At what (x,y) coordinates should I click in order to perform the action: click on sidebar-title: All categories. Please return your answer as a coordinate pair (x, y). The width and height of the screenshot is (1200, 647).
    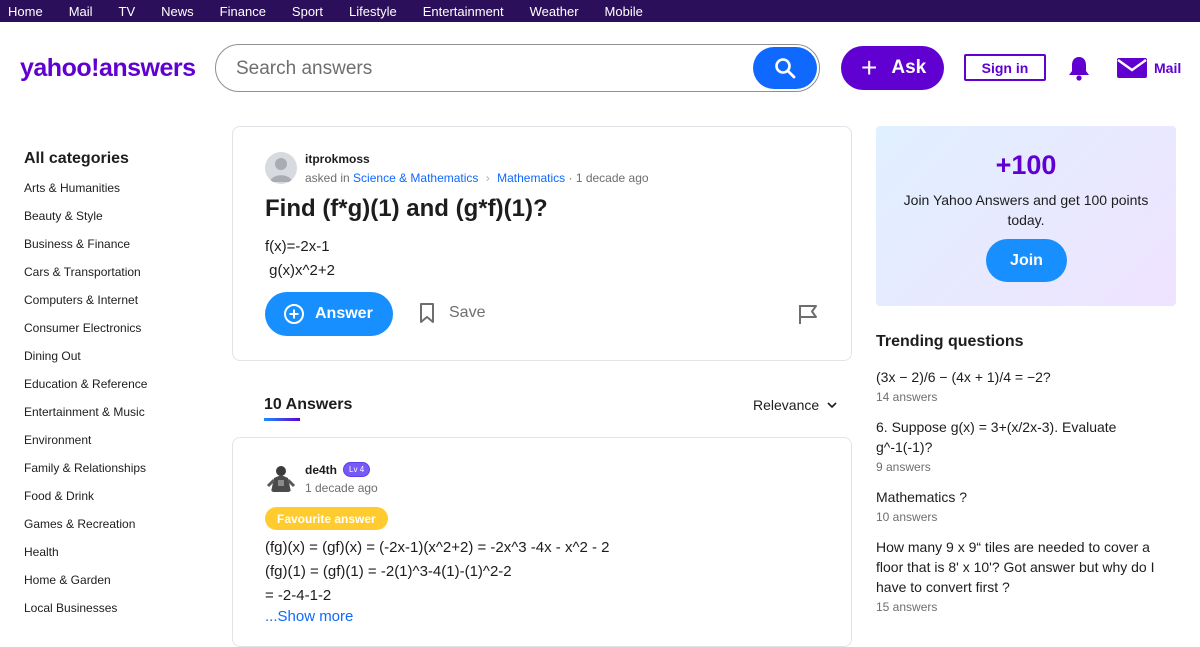
    Looking at the image, I should click on (119, 159).